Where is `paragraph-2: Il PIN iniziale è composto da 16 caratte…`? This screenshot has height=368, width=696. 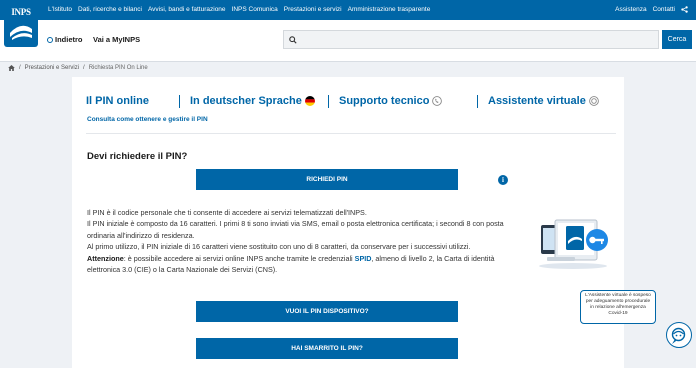
paragraph-2: Il PIN iniziale è composto da 16 caratte… is located at coordinates (295, 229).